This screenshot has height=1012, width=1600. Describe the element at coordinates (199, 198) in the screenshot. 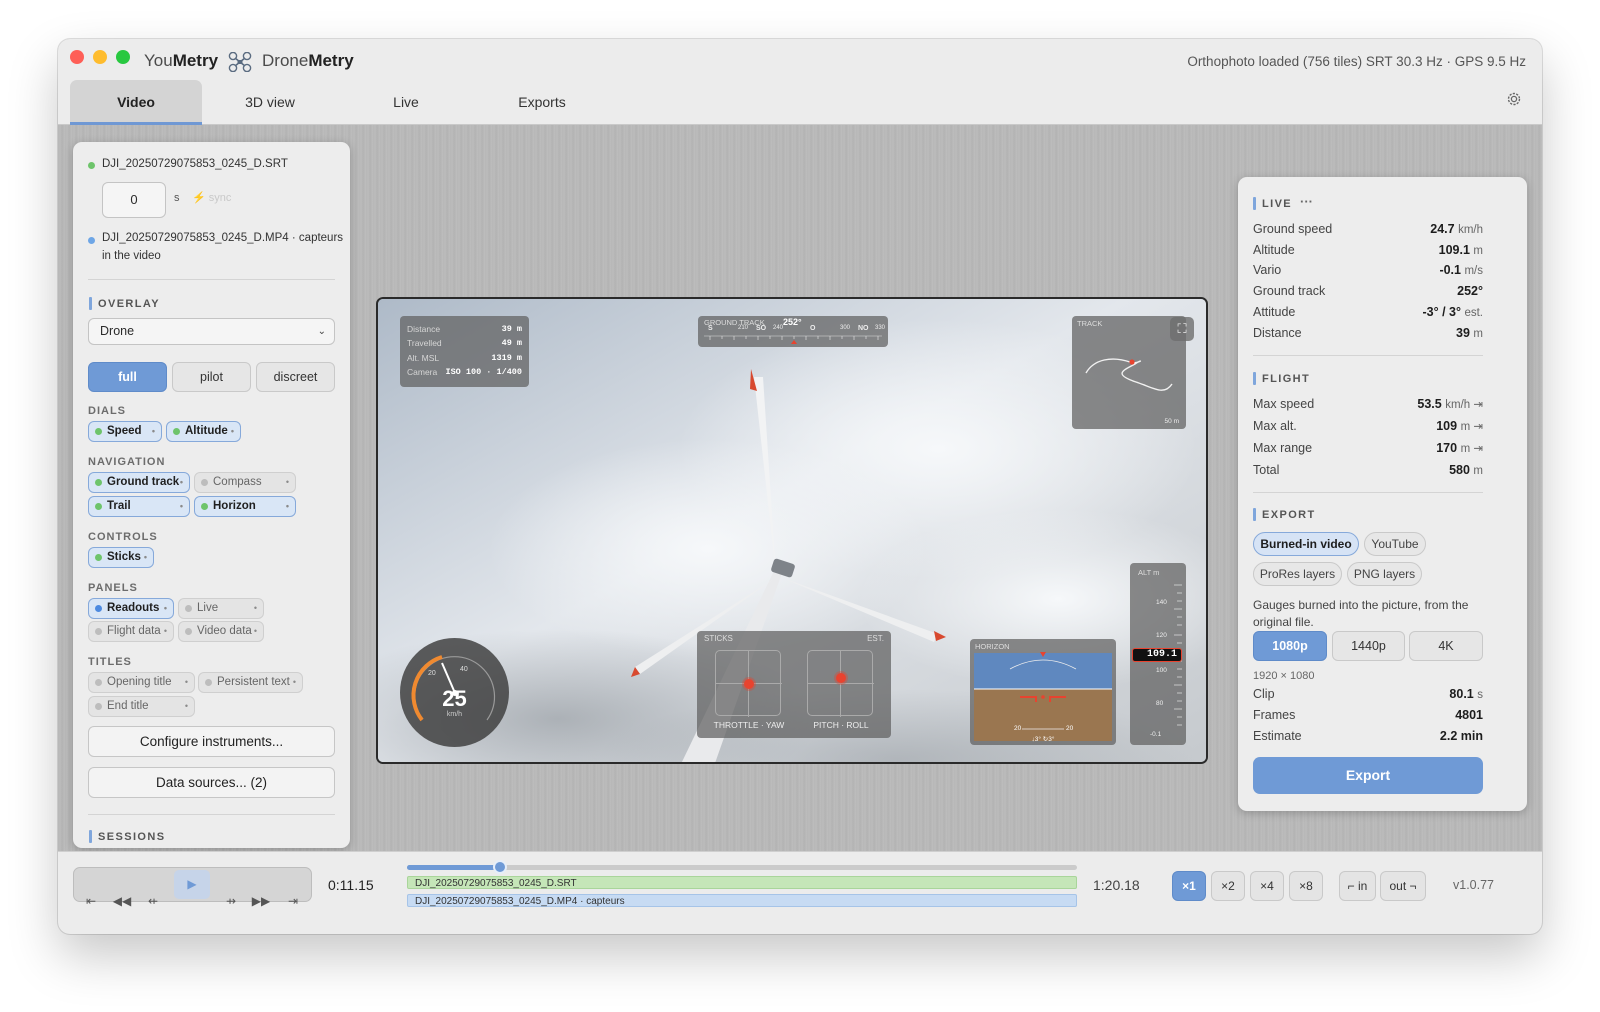

I see `lightning-icon: ⚡` at that location.